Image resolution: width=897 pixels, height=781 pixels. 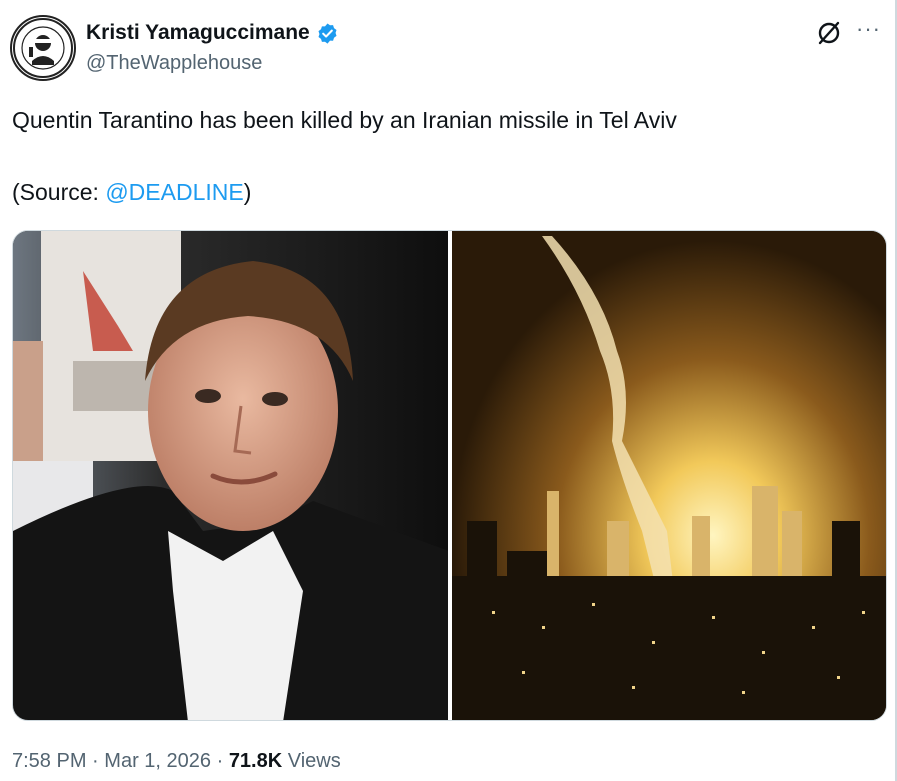 I want to click on source-prefix: (Source:, so click(x=59, y=192).